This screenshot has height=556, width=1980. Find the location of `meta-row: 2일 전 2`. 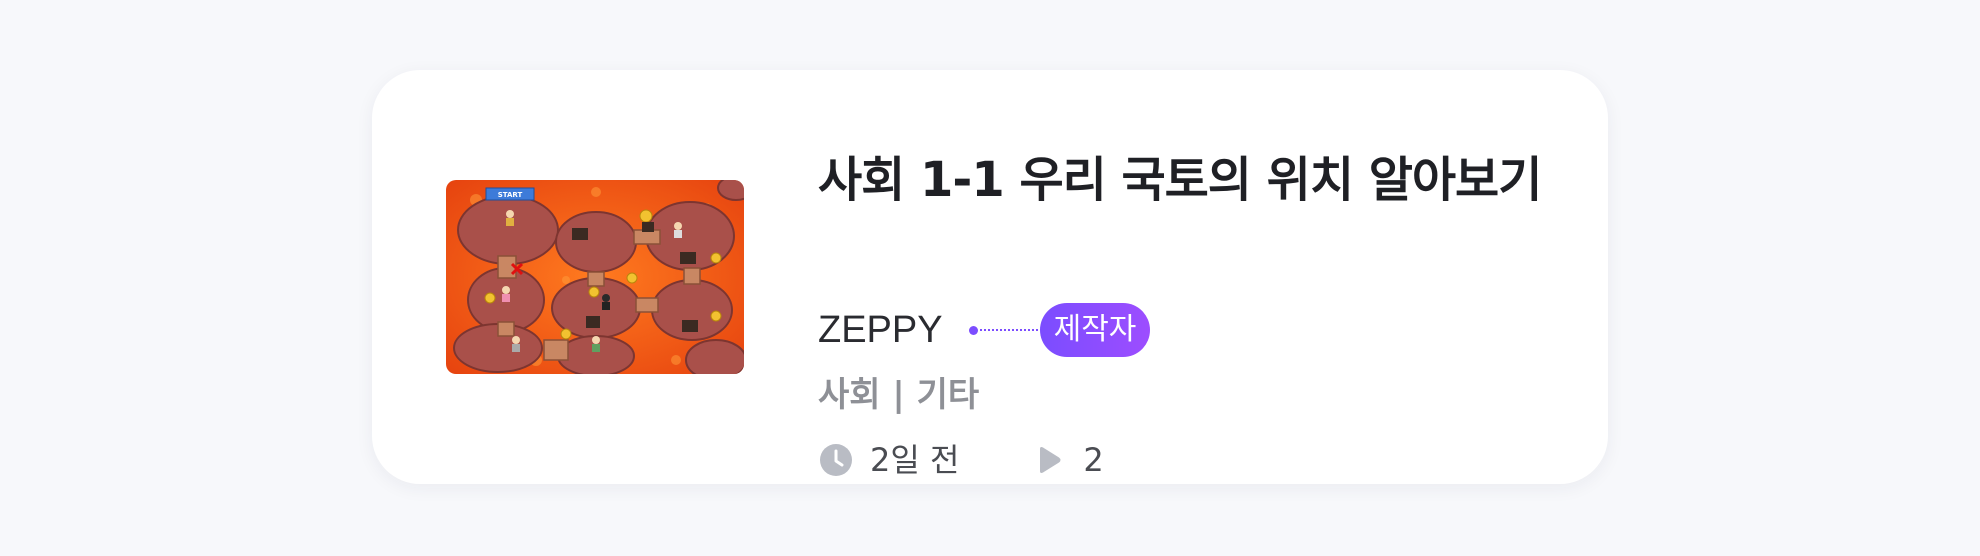

meta-row: 2일 전 2 is located at coordinates (961, 460).